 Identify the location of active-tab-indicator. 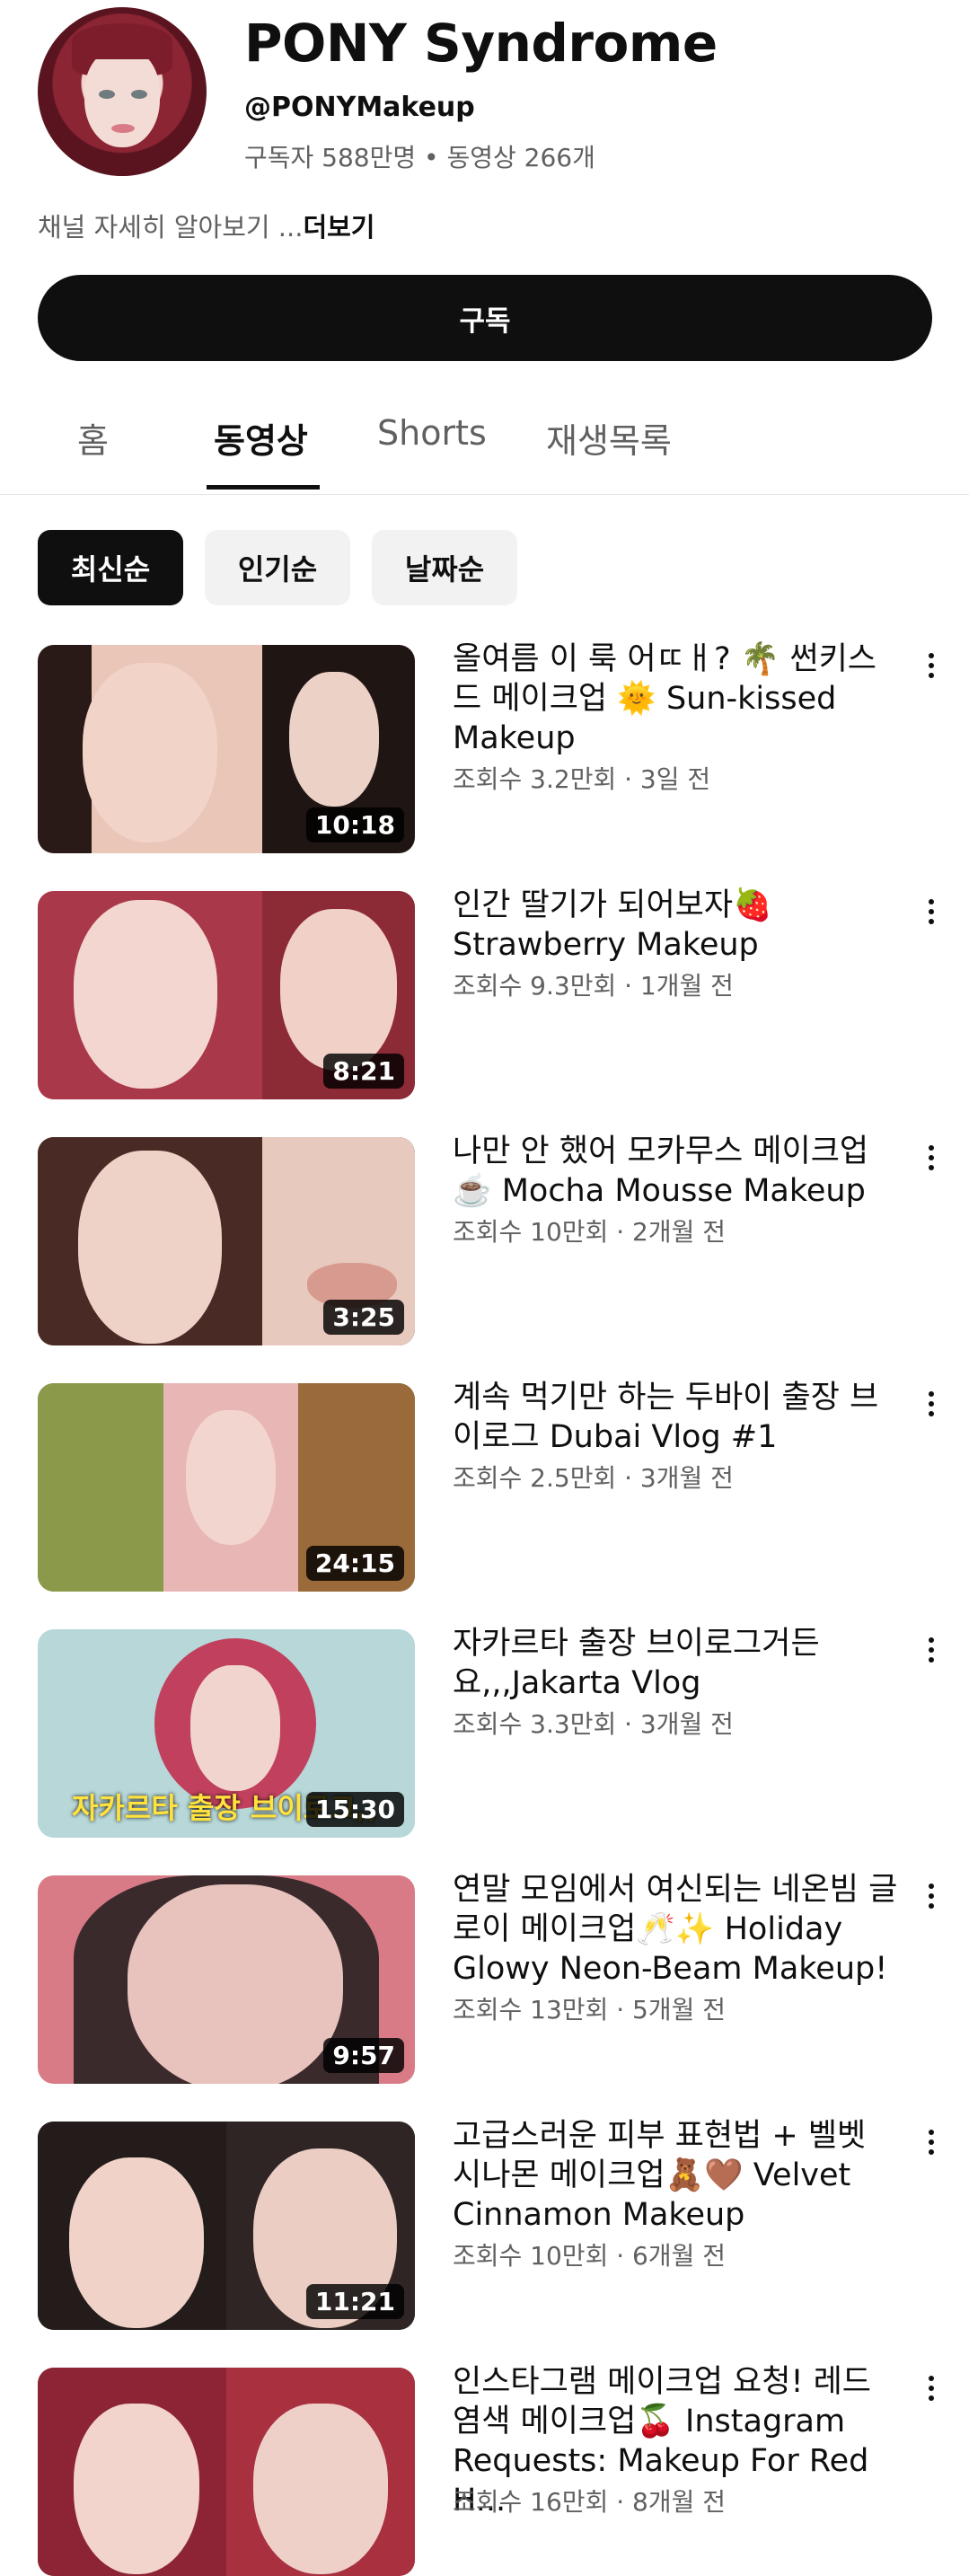
(264, 487).